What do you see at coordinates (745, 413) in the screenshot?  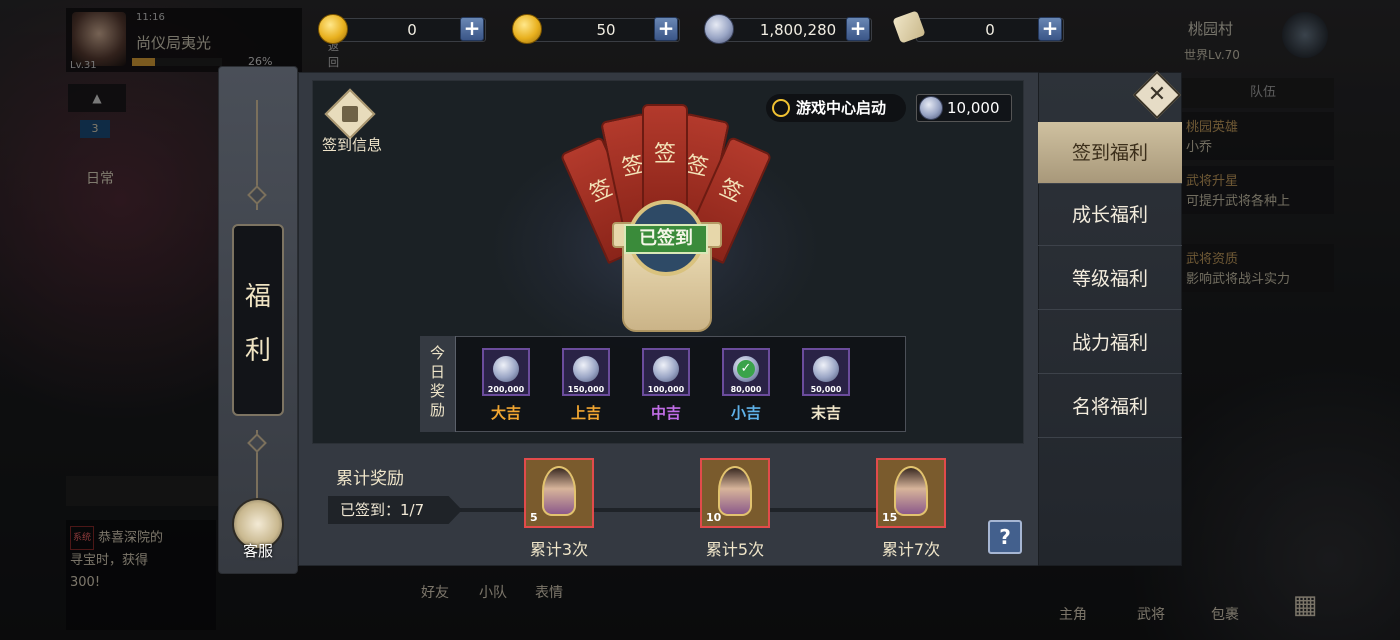 I see `reward-label: 小吉` at bounding box center [745, 413].